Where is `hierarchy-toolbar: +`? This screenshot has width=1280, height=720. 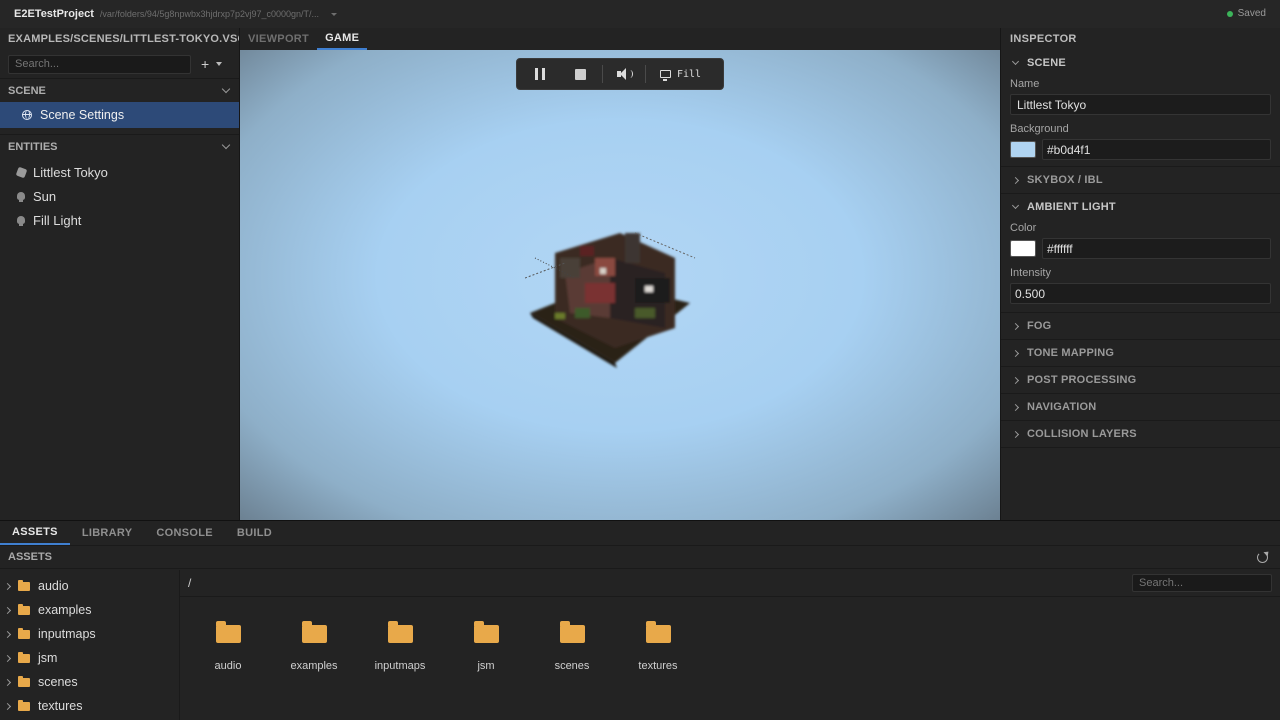 hierarchy-toolbar: + is located at coordinates (119, 64).